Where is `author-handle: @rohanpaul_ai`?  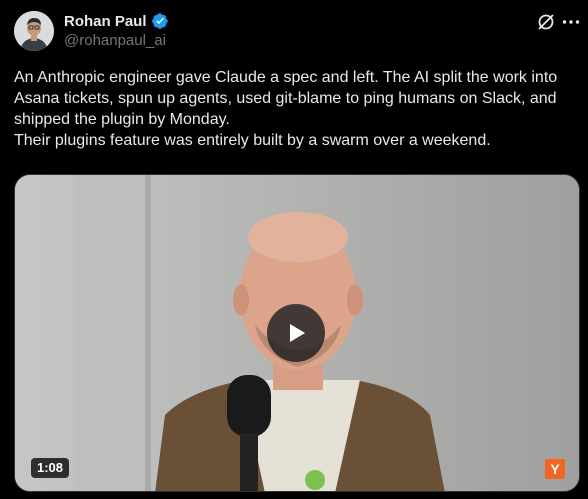
author-handle: @rohanpaul_ai is located at coordinates (115, 40).